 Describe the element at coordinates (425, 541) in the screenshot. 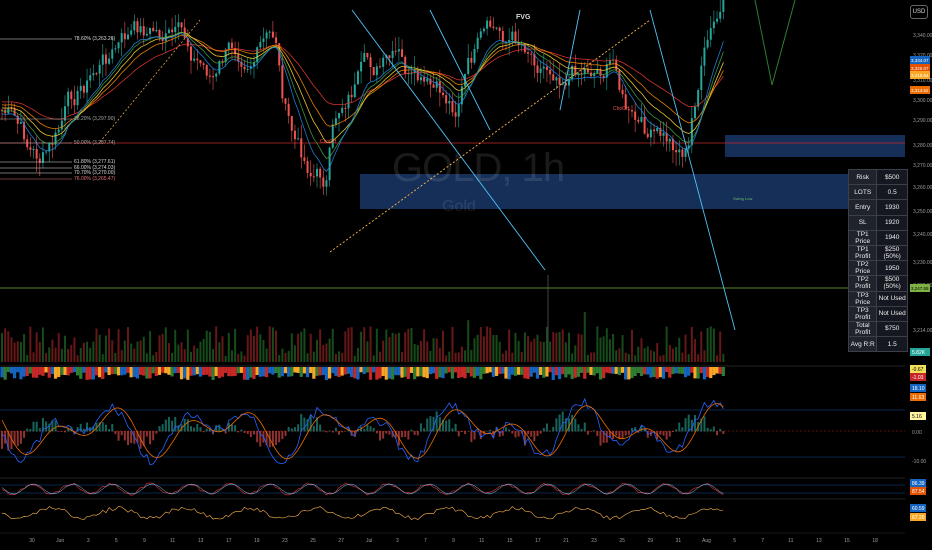

I see `x-axis-tick: 7` at that location.